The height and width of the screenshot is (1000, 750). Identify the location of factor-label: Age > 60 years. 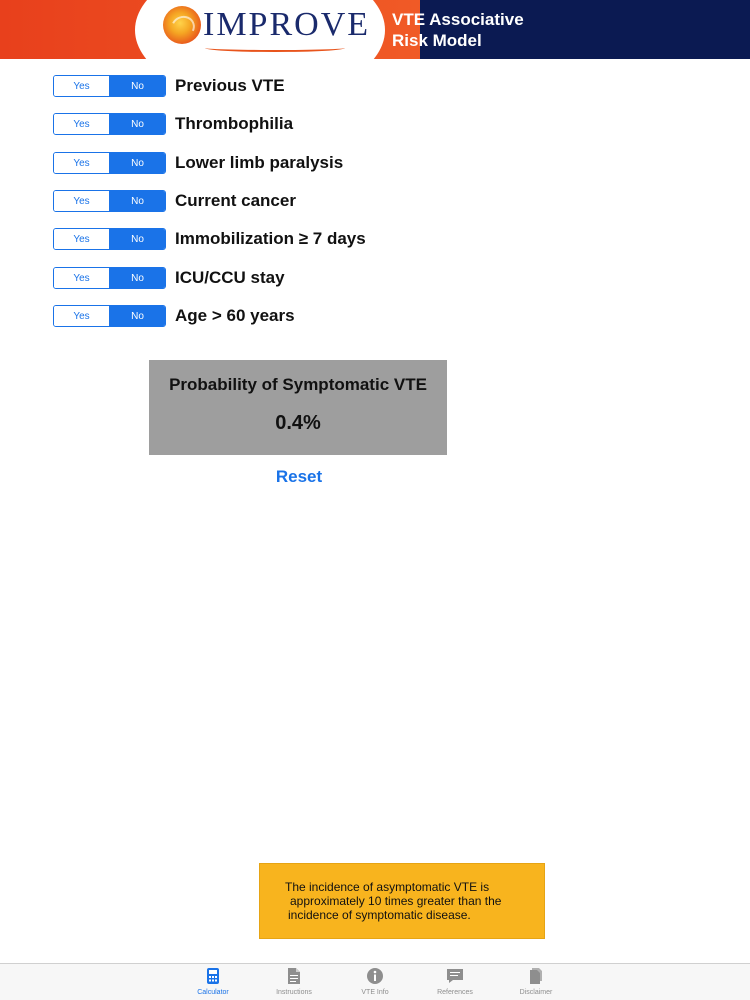
(235, 315).